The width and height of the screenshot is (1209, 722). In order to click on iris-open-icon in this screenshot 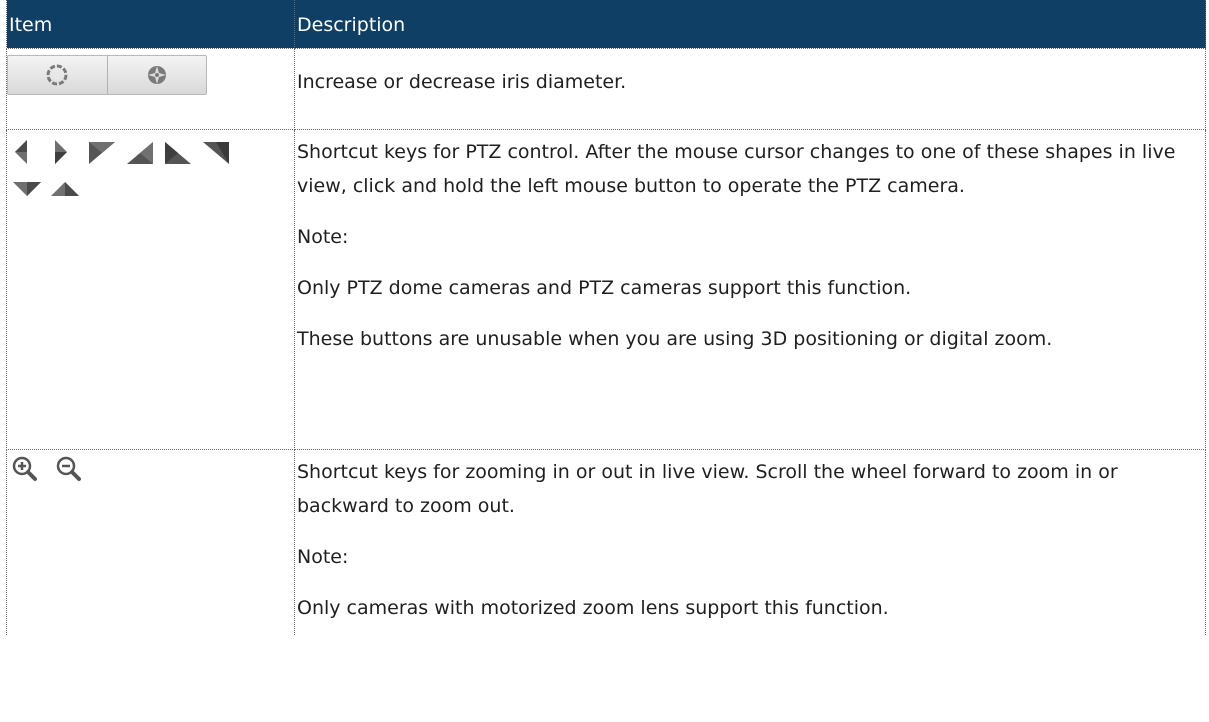, I will do `click(57, 74)`.